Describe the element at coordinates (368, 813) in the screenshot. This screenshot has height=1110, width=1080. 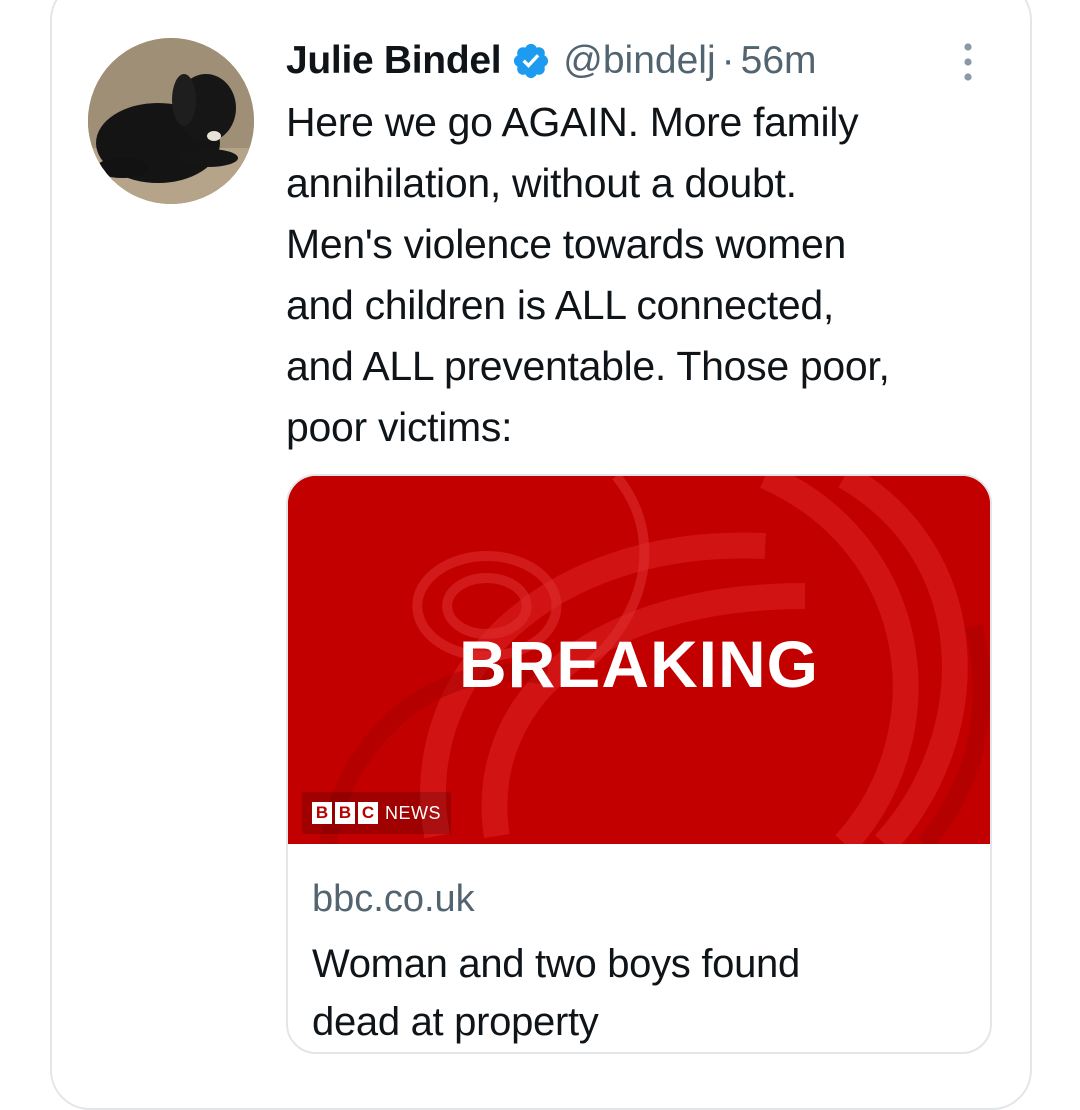
I see `bbc-logo-letter: C` at that location.